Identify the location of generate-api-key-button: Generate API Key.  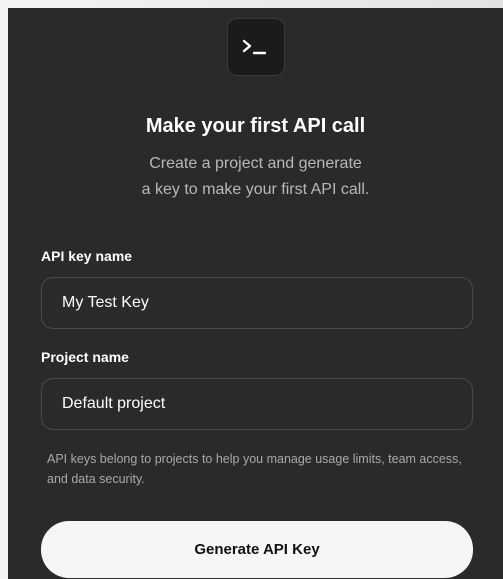
(257, 549).